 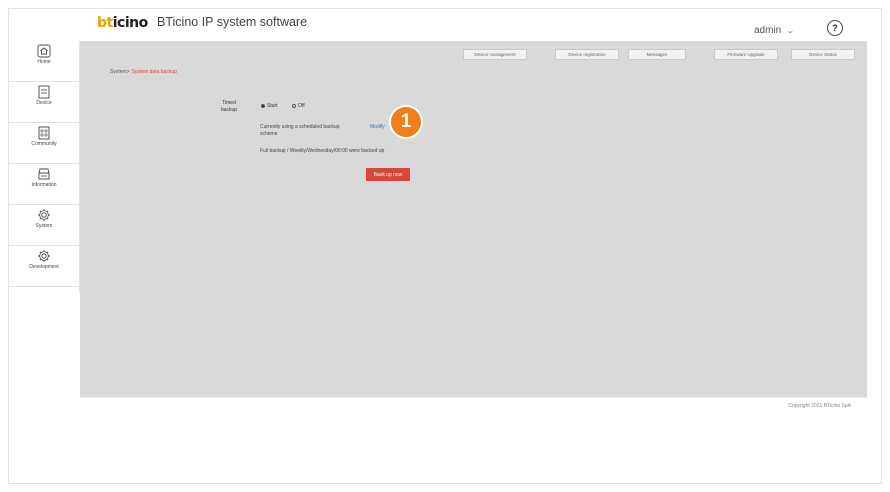 I want to click on sidebar-item-label: Development, so click(x=44, y=267).